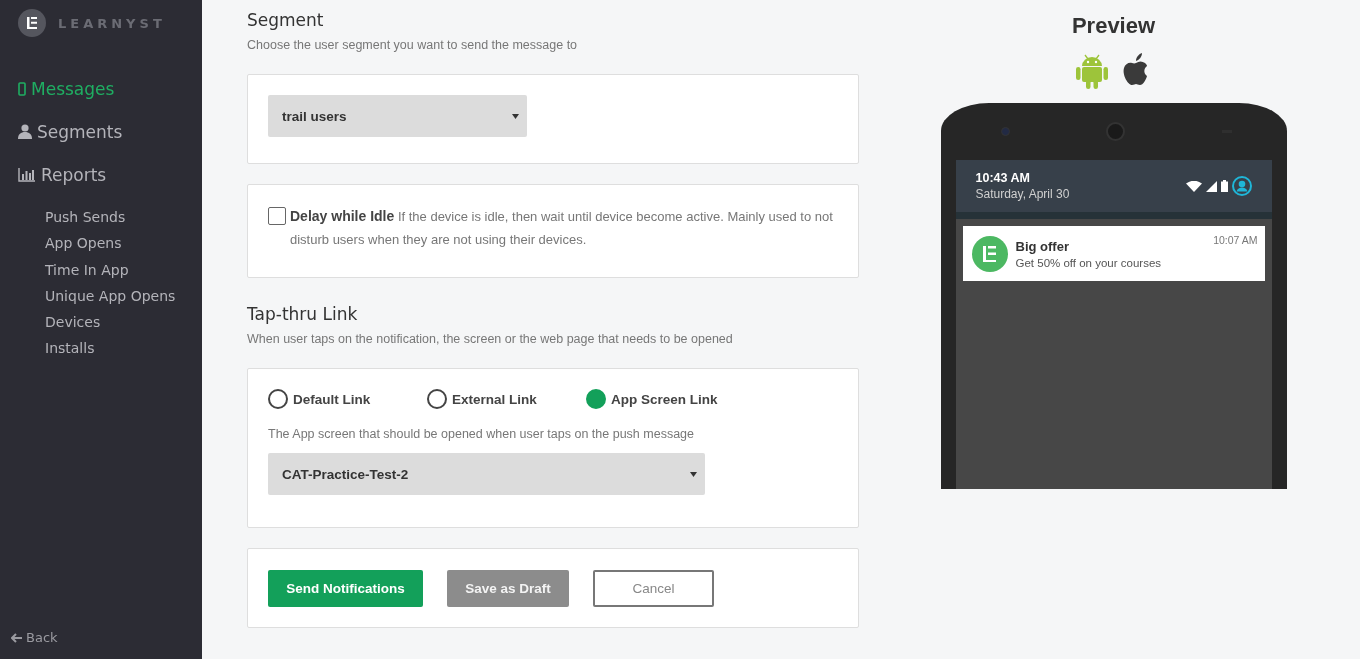 This screenshot has width=1360, height=659. What do you see at coordinates (277, 216) in the screenshot?
I see `checkbox` at bounding box center [277, 216].